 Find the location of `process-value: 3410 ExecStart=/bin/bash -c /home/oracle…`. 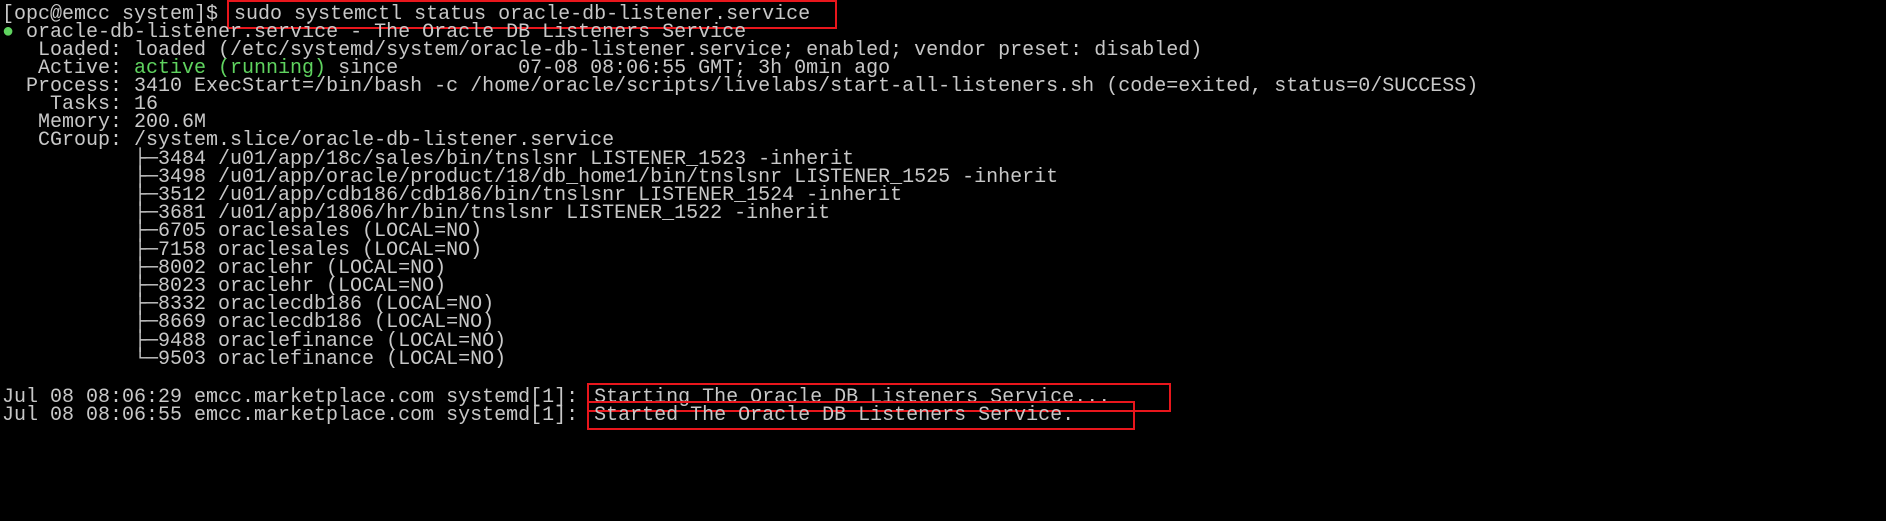

process-value: 3410 ExecStart=/bin/bash -c /home/oracle… is located at coordinates (806, 86).